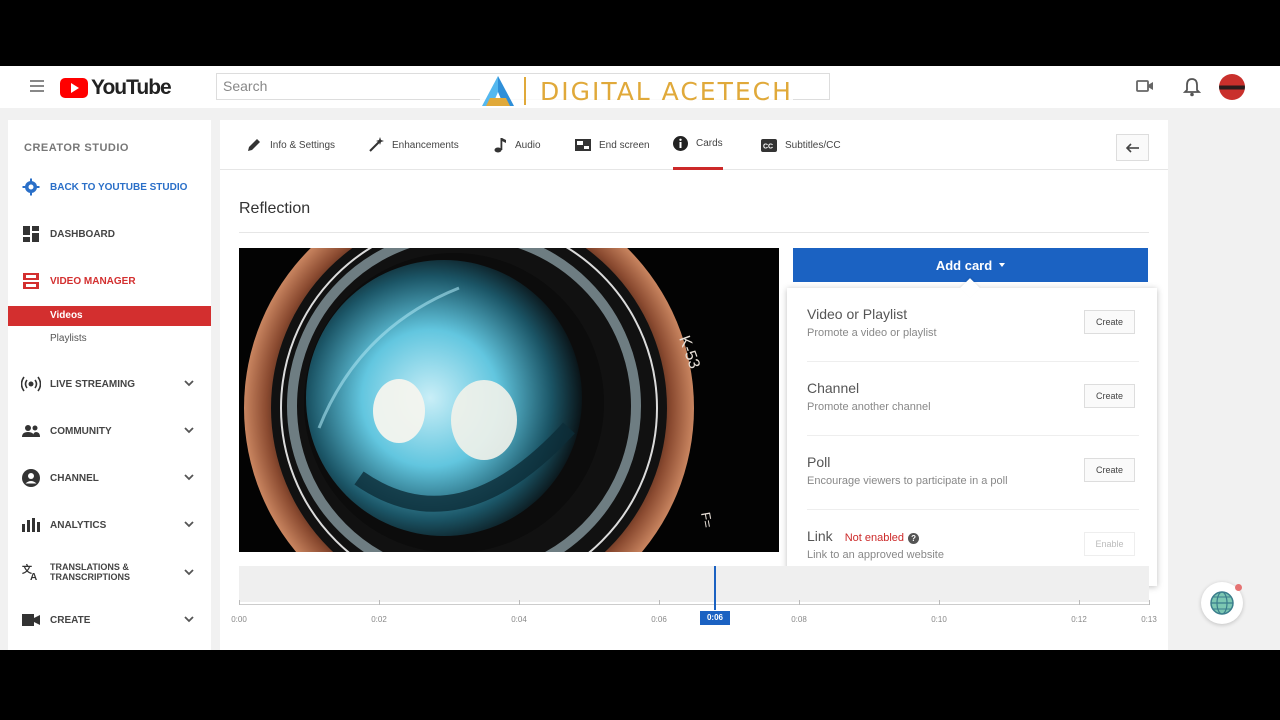 The image size is (1280, 720). Describe the element at coordinates (715, 588) in the screenshot. I see `timeline-playhead` at that location.